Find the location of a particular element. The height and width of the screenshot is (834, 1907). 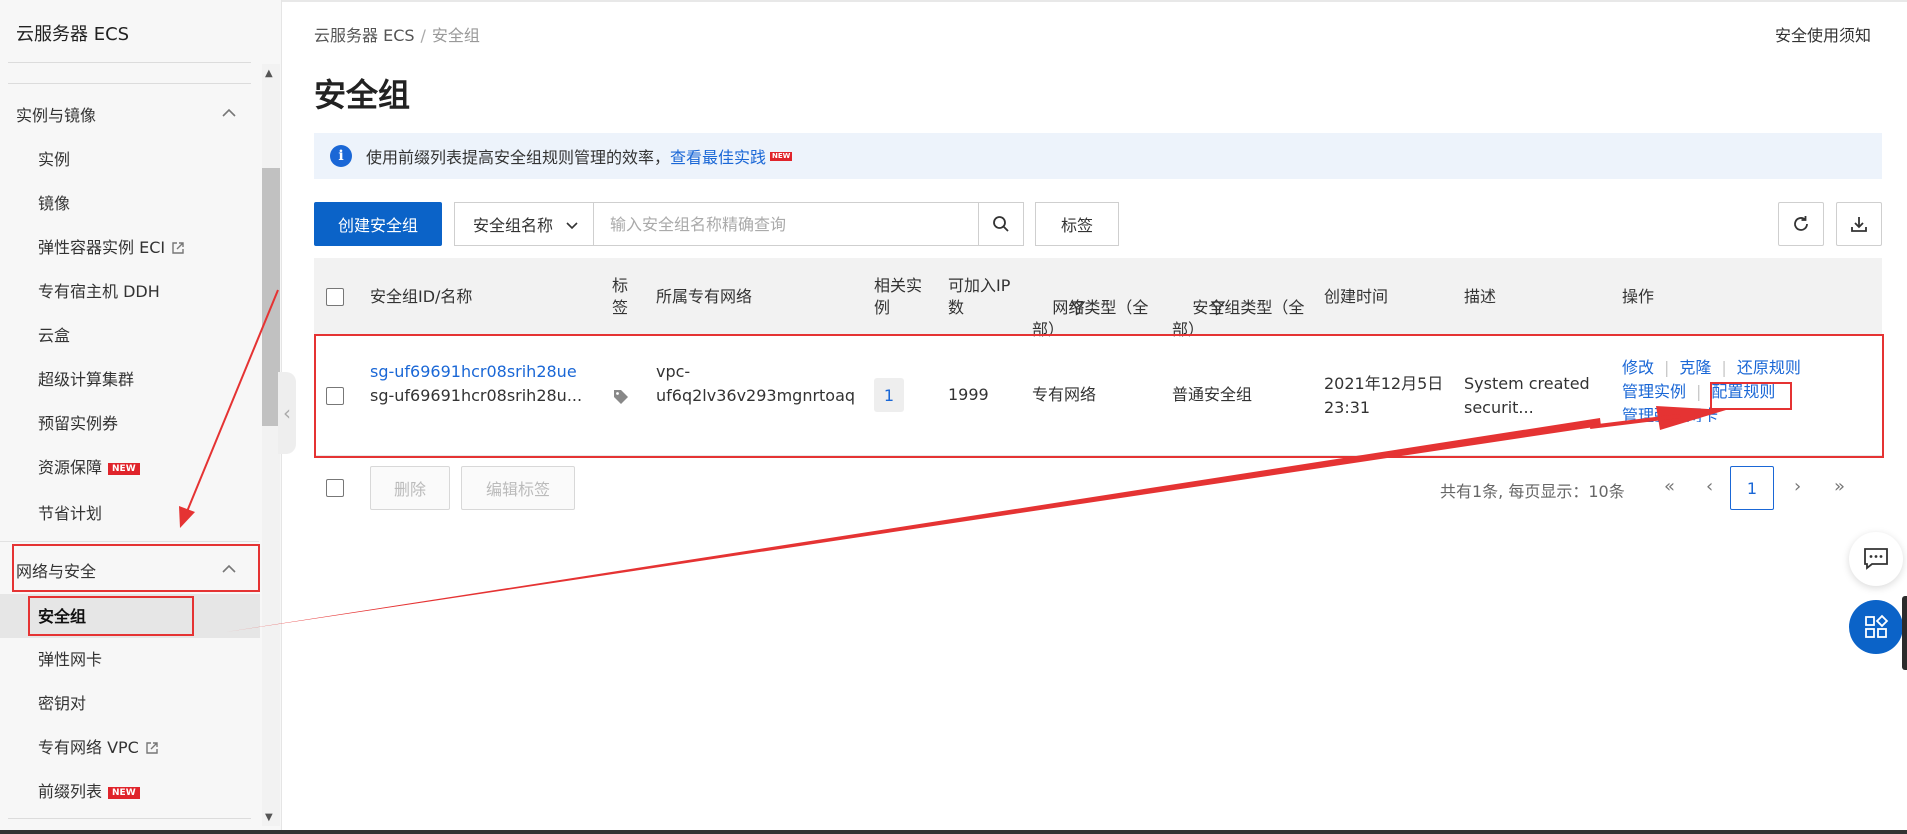

sidebar-item-label: 专有网络 VPC is located at coordinates (88, 747).